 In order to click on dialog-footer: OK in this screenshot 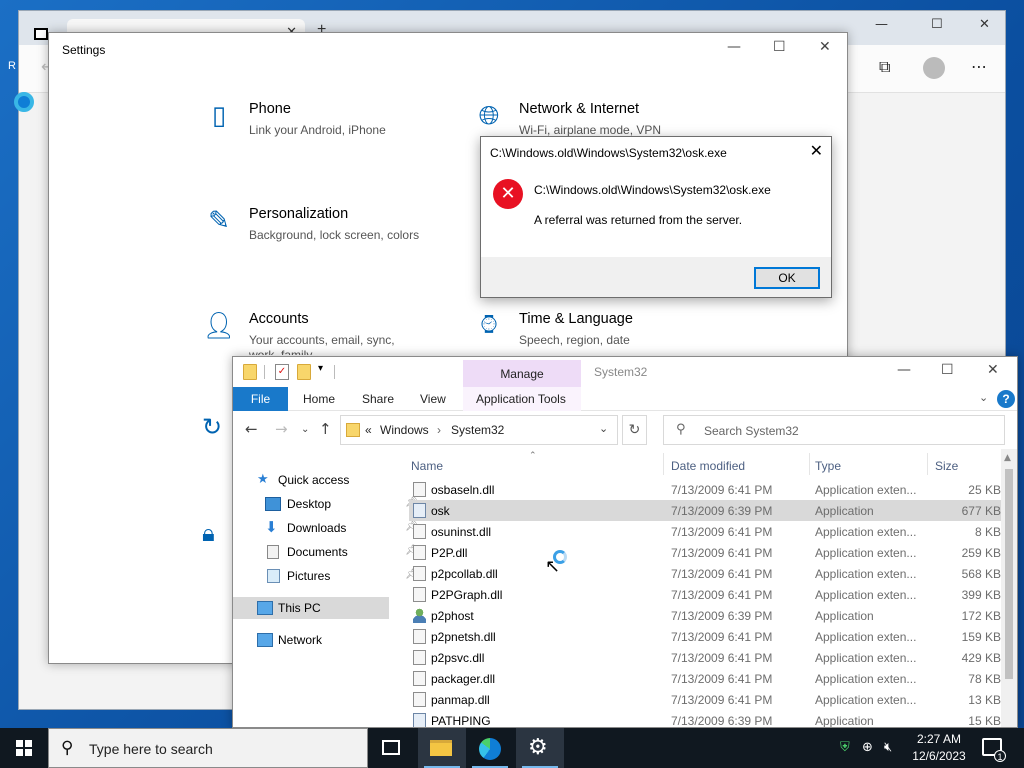, I will do `click(656, 277)`.